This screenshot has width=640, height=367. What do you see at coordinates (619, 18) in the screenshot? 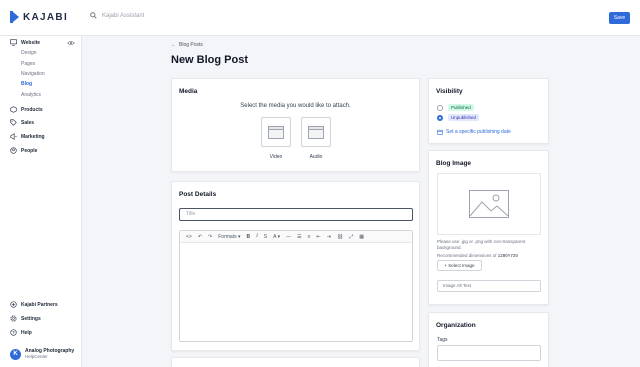
I see `save-button: Save` at bounding box center [619, 18].